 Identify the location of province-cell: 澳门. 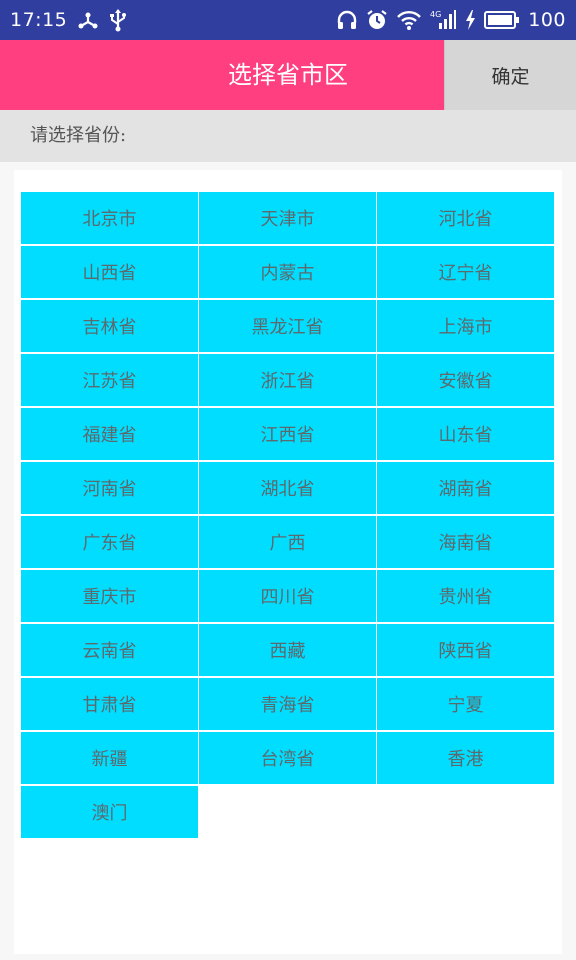
(109, 812).